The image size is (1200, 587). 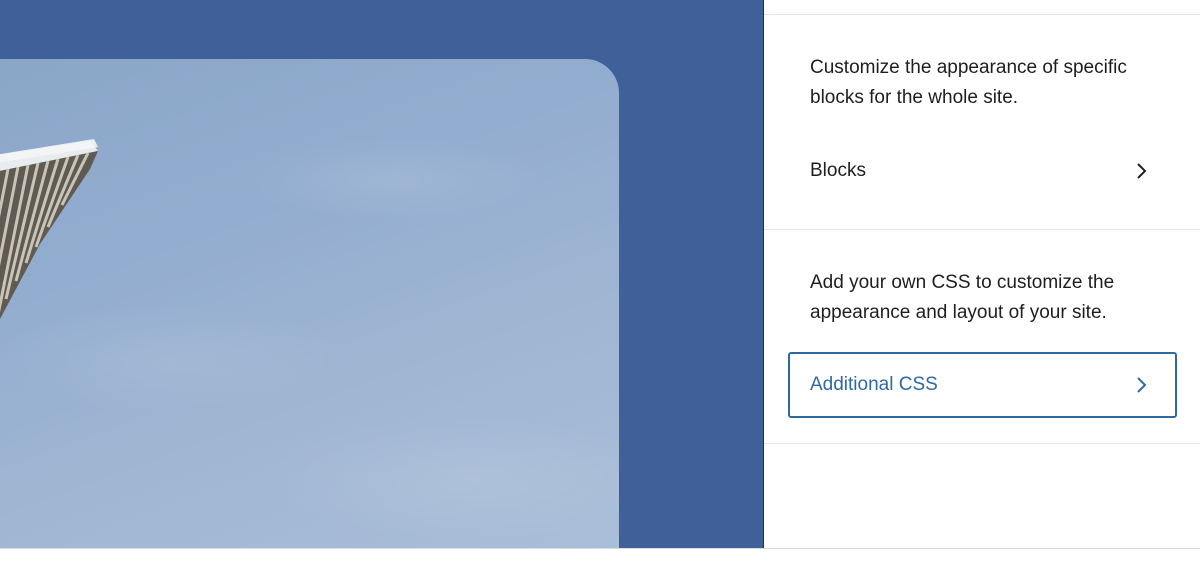 I want to click on additional-css-nav-label: Additional CSS, so click(x=874, y=384).